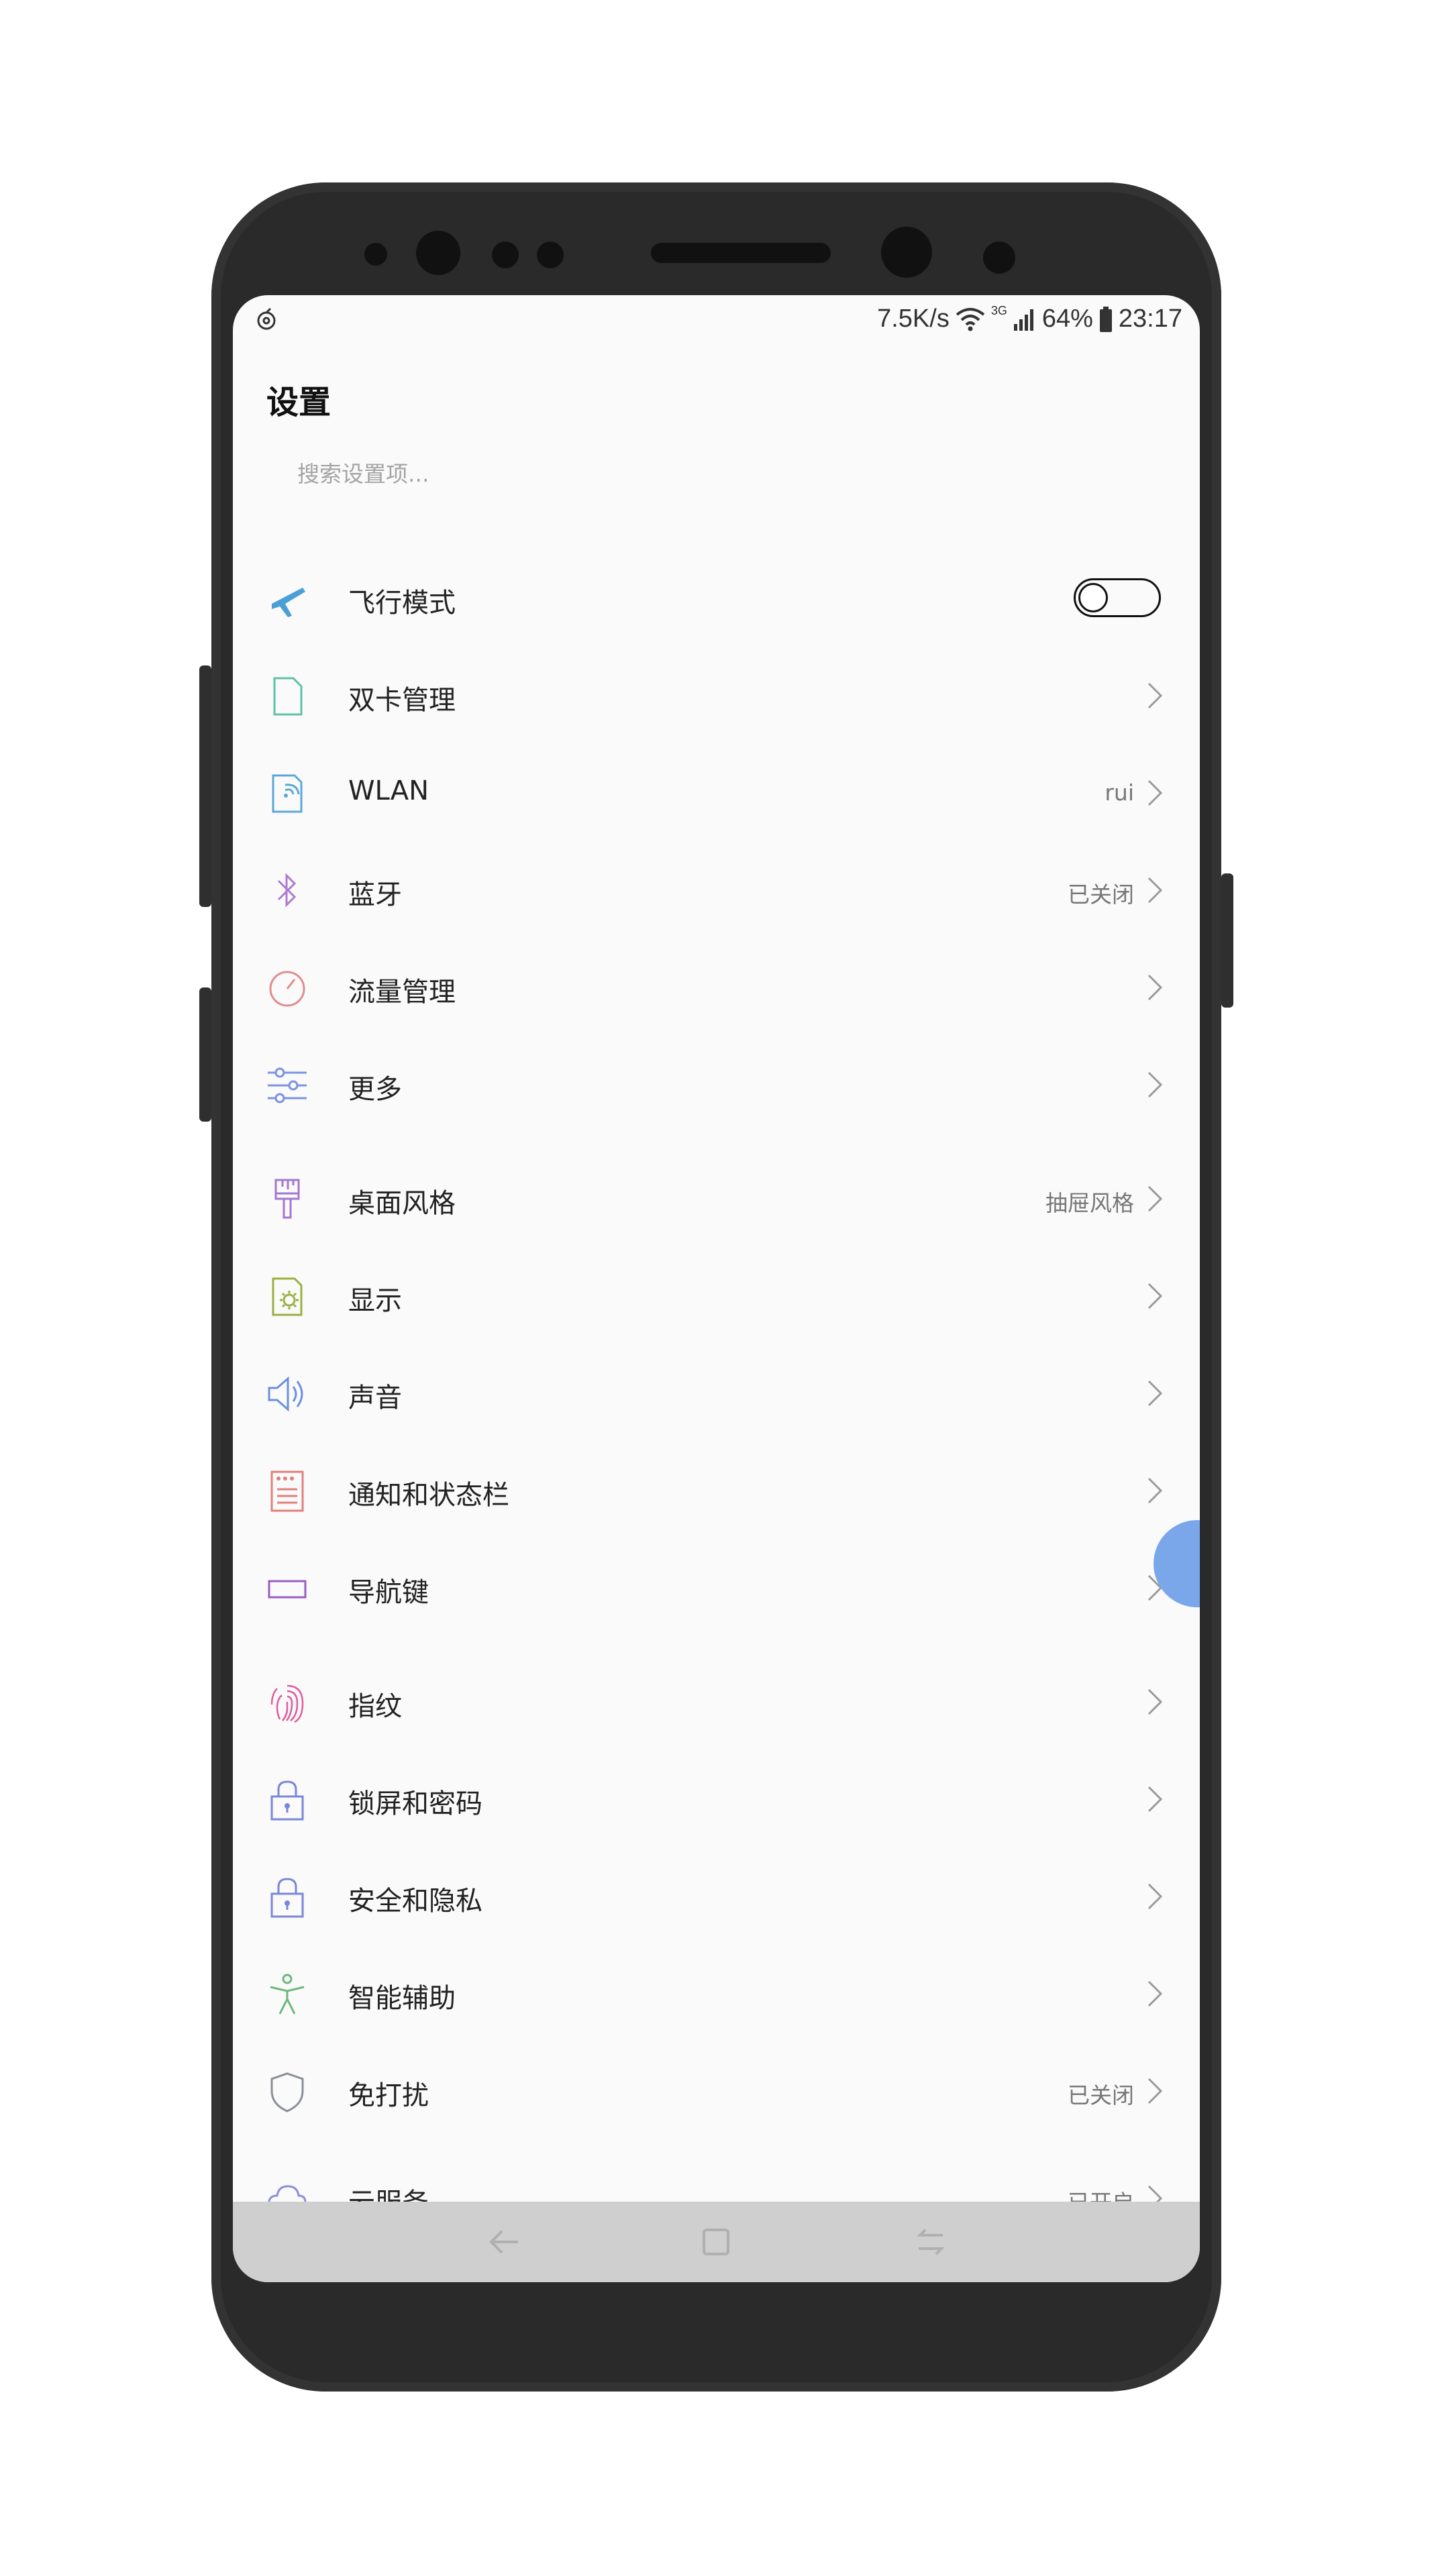 The image size is (1432, 2576). Describe the element at coordinates (402, 700) in the screenshot. I see `settings-row-label: 双卡管理` at that location.